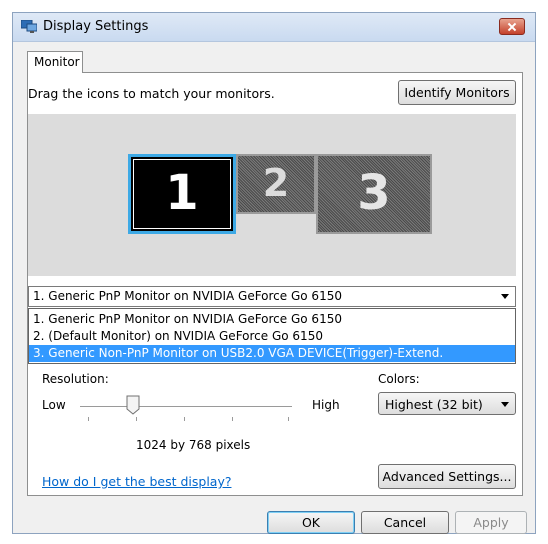 The height and width of the screenshot is (544, 548). I want to click on resolution-high-label: High, so click(326, 405).